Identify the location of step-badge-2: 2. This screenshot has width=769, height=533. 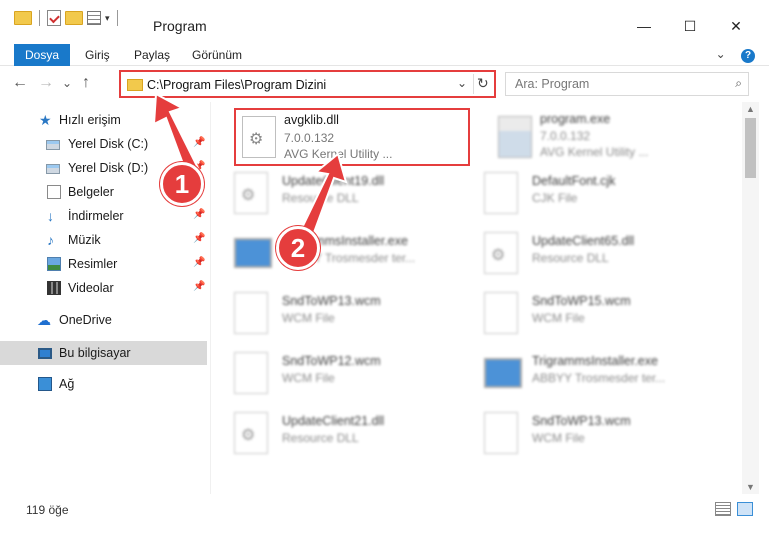
(298, 248).